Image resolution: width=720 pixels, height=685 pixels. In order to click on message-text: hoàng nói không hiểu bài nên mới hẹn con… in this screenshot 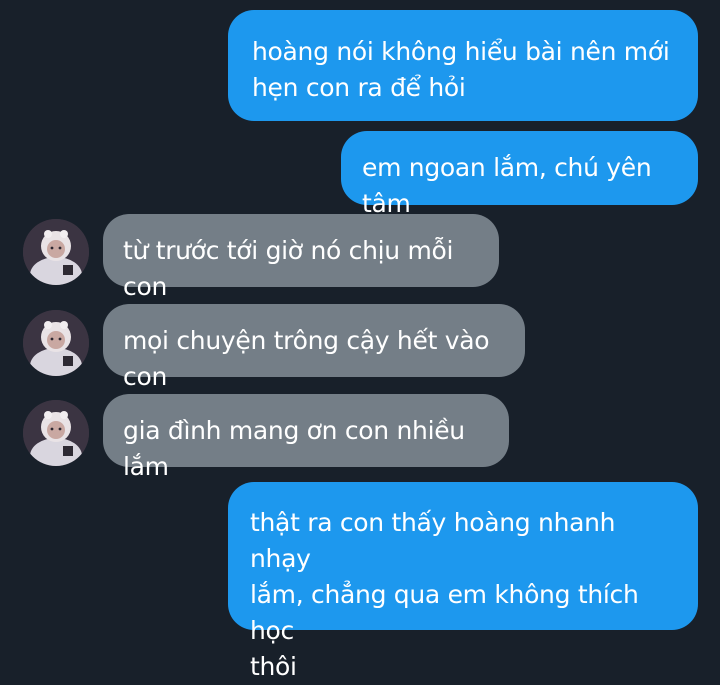, I will do `click(461, 69)`.